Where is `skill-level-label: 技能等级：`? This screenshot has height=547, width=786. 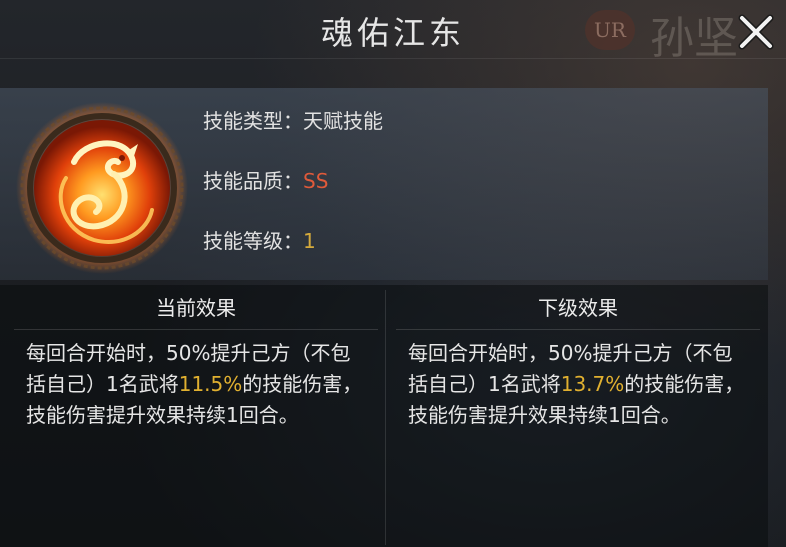
skill-level-label: 技能等级： is located at coordinates (253, 241).